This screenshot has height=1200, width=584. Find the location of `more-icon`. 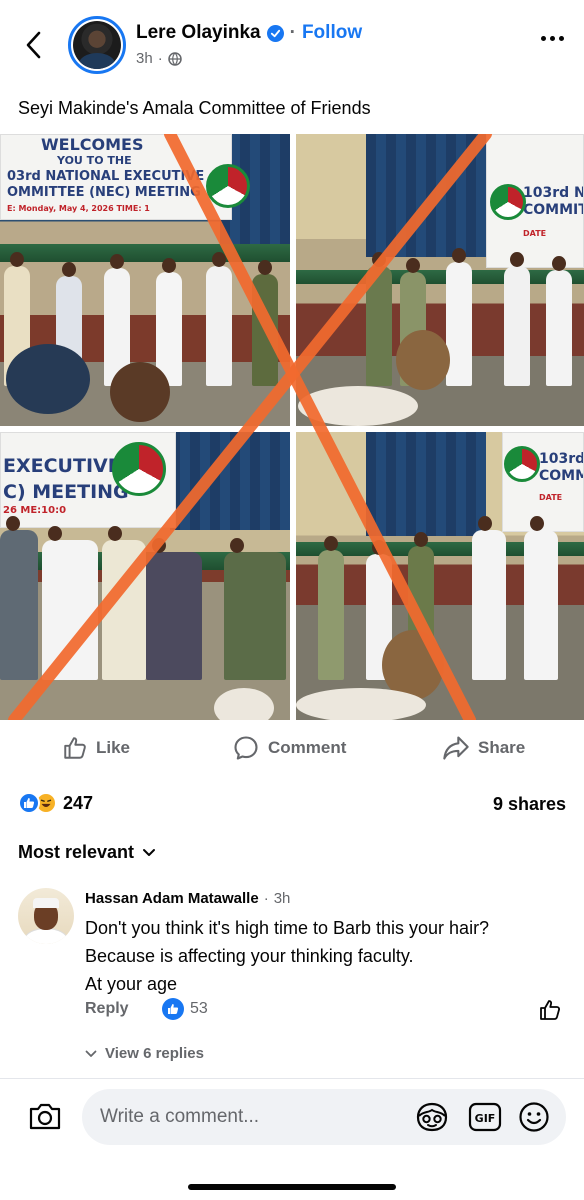

more-icon is located at coordinates (552, 38).